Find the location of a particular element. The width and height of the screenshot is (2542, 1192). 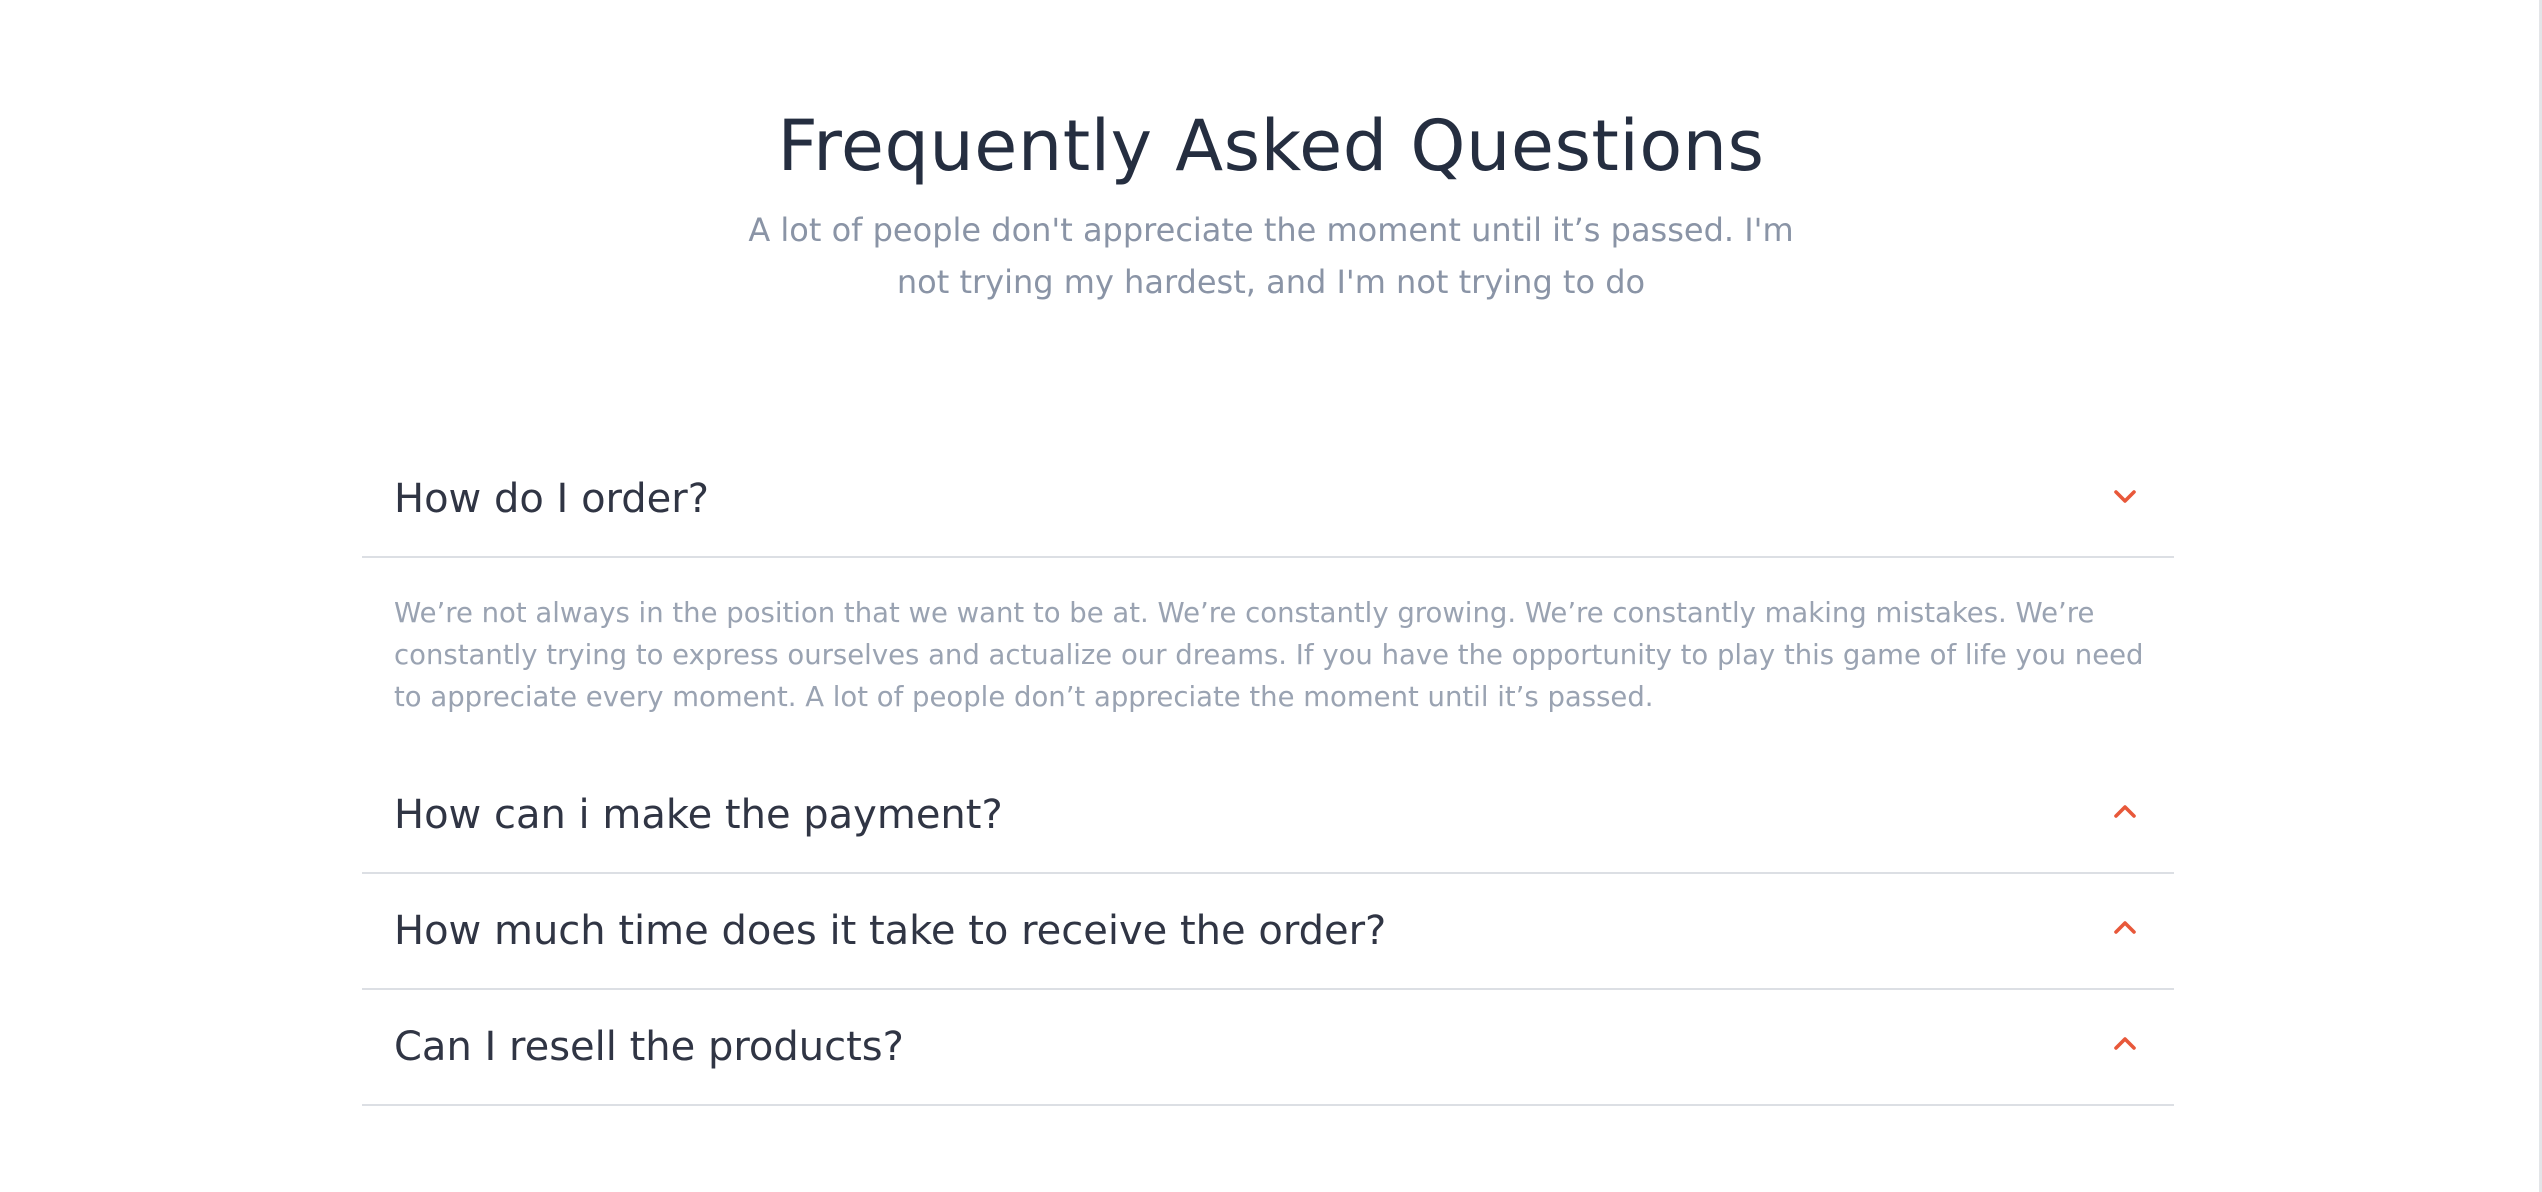

faq-toggle-order: How do I order? is located at coordinates (1268, 499).